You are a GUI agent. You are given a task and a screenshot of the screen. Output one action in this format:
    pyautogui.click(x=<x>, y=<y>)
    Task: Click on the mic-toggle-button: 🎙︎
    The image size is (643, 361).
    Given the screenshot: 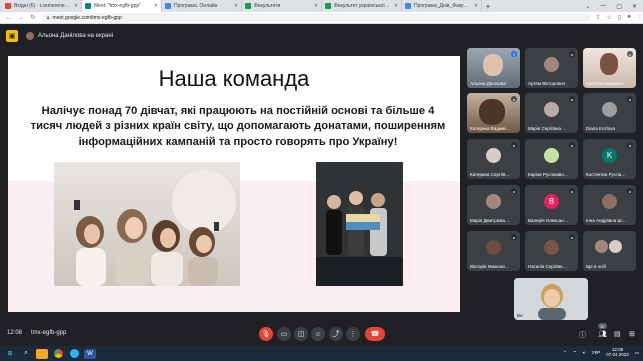 What is the action you would take?
    pyautogui.click(x=266, y=334)
    